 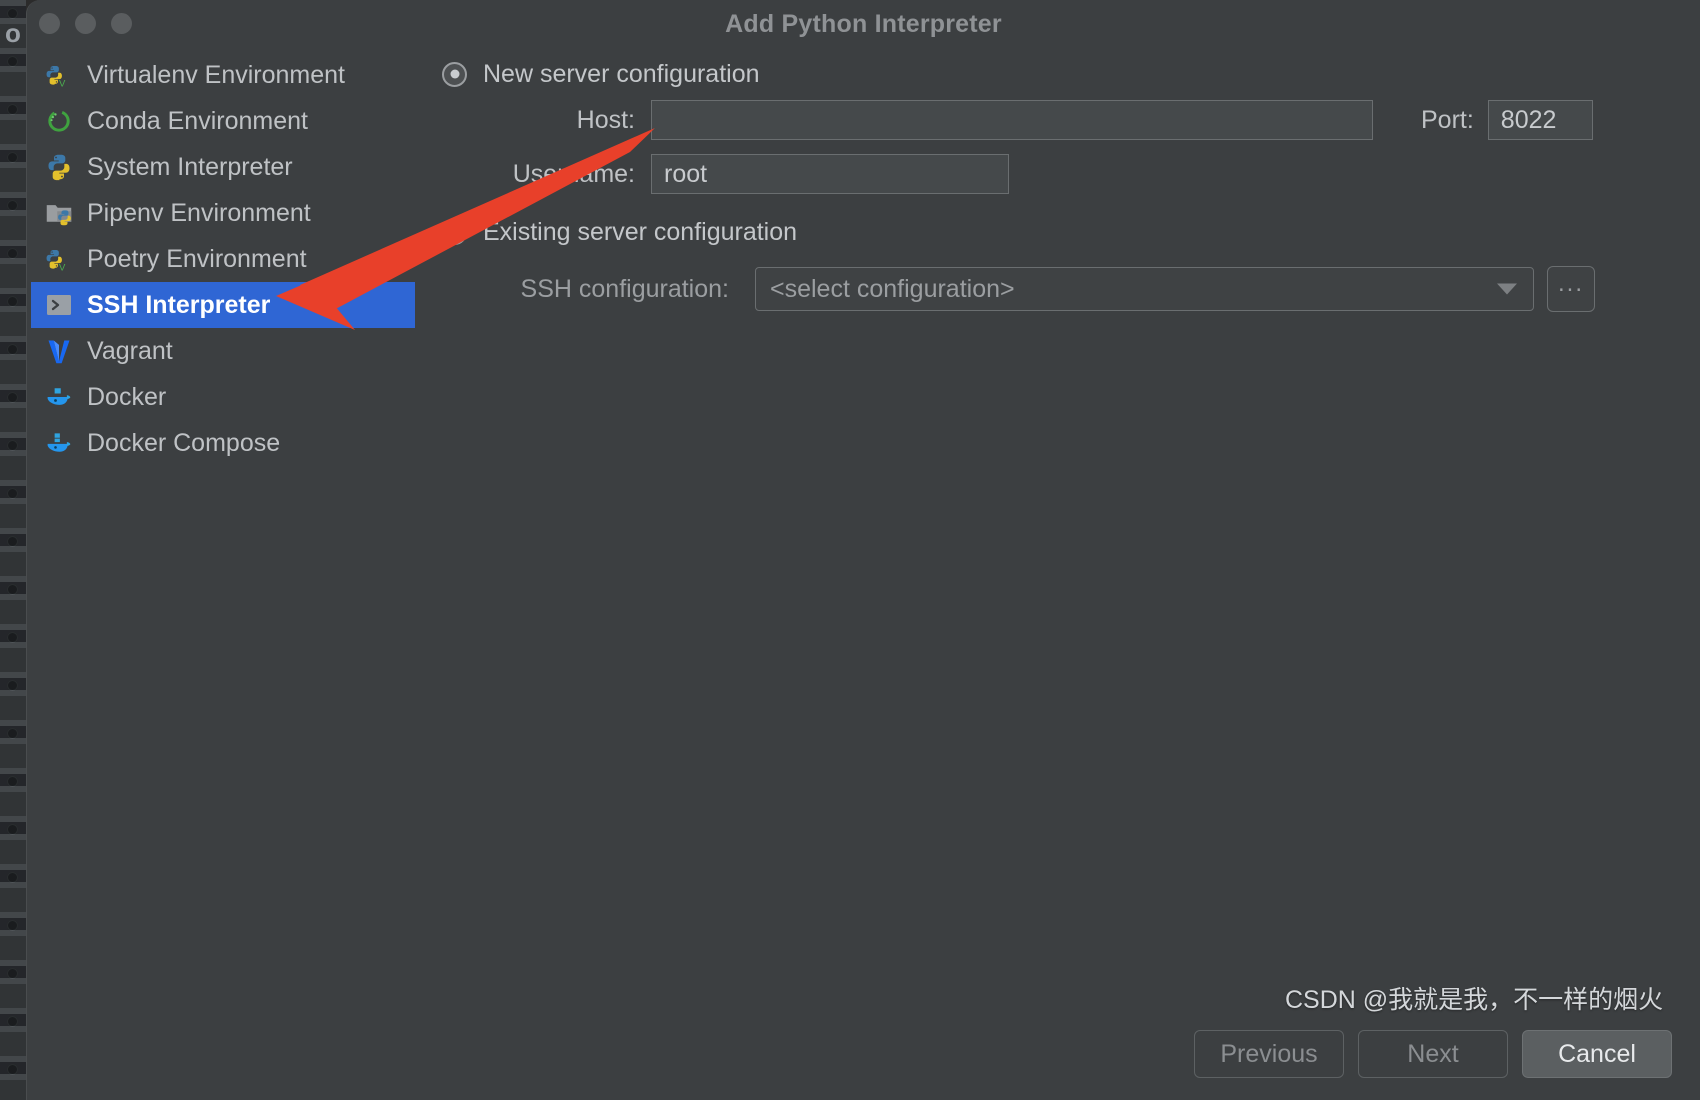 I want to click on sidebar-item-docker-compose: Docker Compose, so click(x=223, y=443).